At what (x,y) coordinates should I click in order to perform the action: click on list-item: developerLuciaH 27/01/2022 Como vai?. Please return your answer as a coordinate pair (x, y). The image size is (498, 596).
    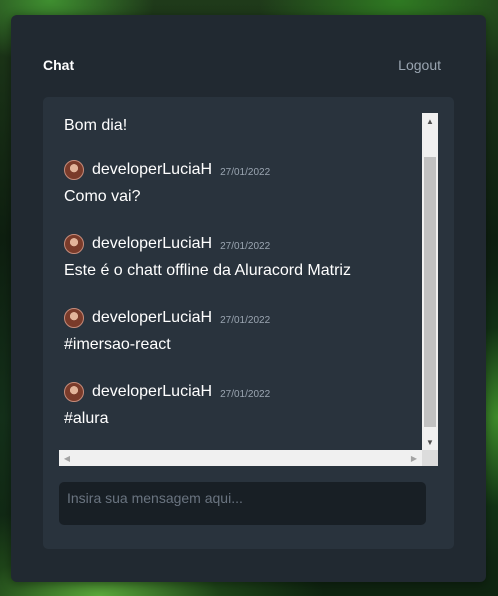
    Looking at the image, I should click on (239, 182).